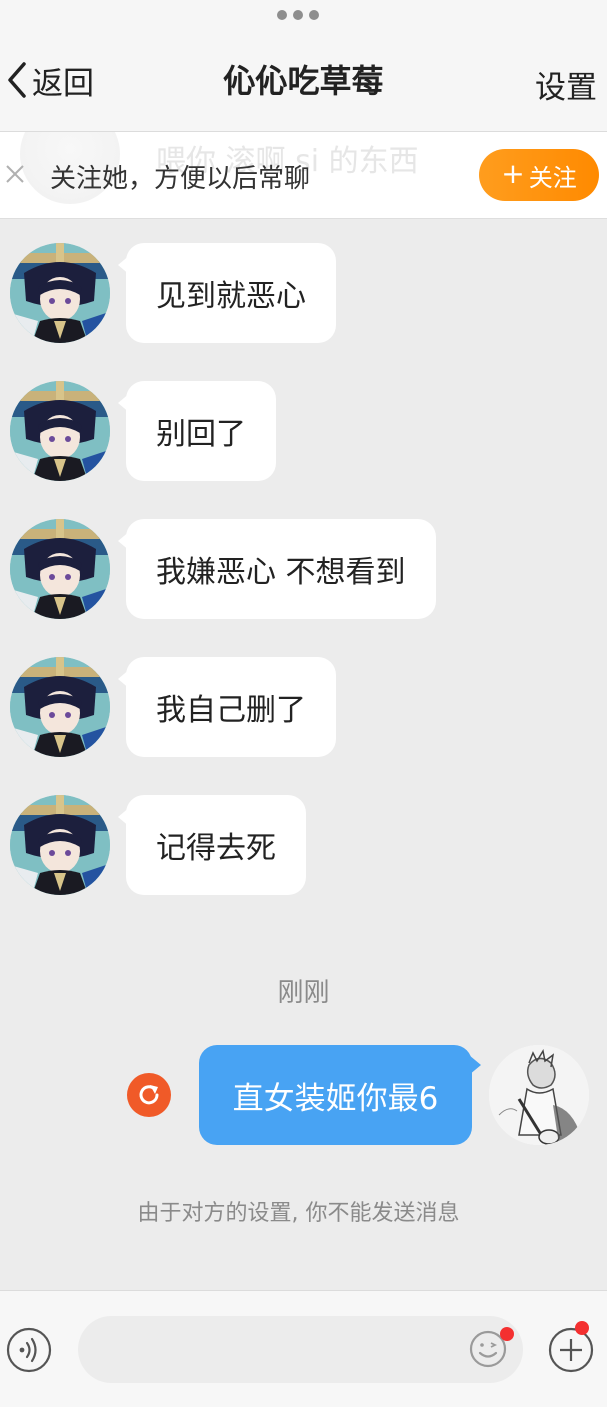 The height and width of the screenshot is (1407, 607). I want to click on back-button: 返回, so click(49, 80).